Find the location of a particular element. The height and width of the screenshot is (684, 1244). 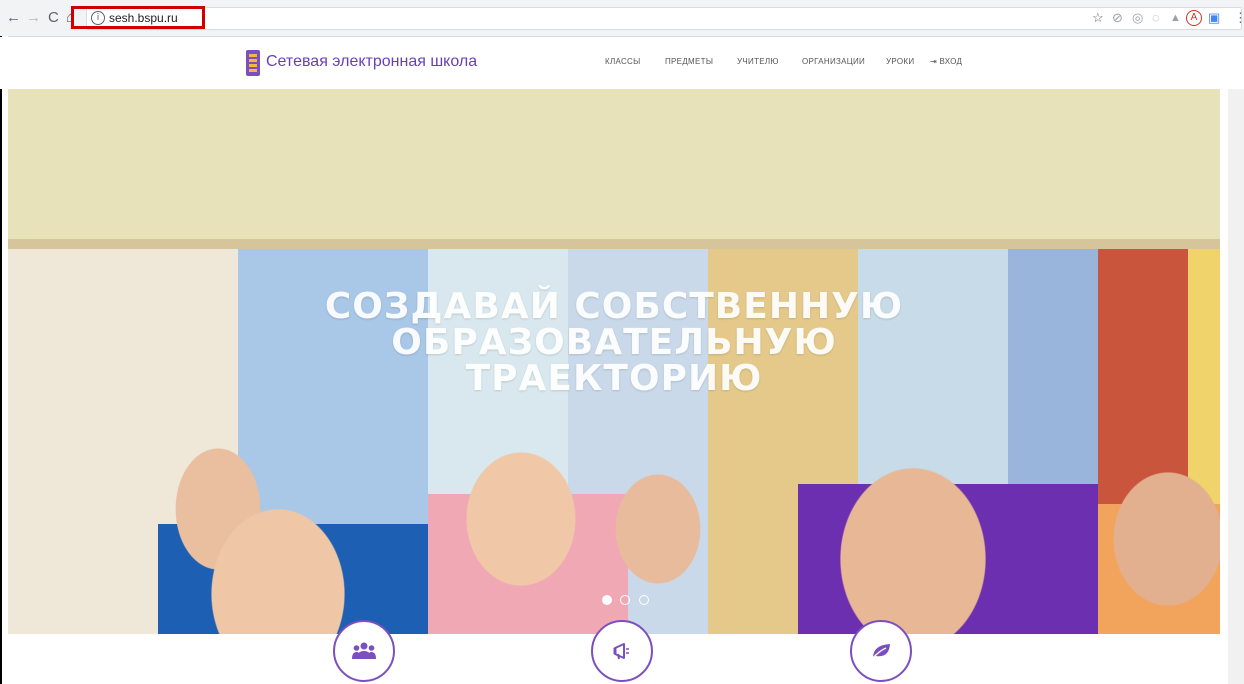

browser-toolbar: ← → C ⌂ i sesh.bspu.ru ☆ ⊘ ◎ ◌ ▲ A ▣ ⋮ is located at coordinates (622, 18).